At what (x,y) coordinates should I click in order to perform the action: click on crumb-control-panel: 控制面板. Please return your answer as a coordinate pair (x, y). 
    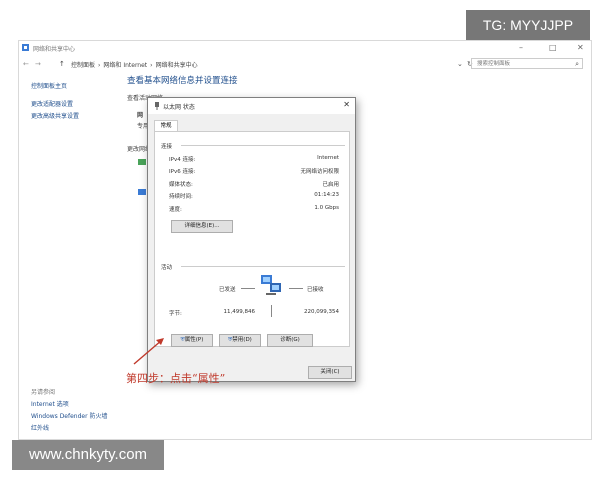
    Looking at the image, I should click on (83, 65).